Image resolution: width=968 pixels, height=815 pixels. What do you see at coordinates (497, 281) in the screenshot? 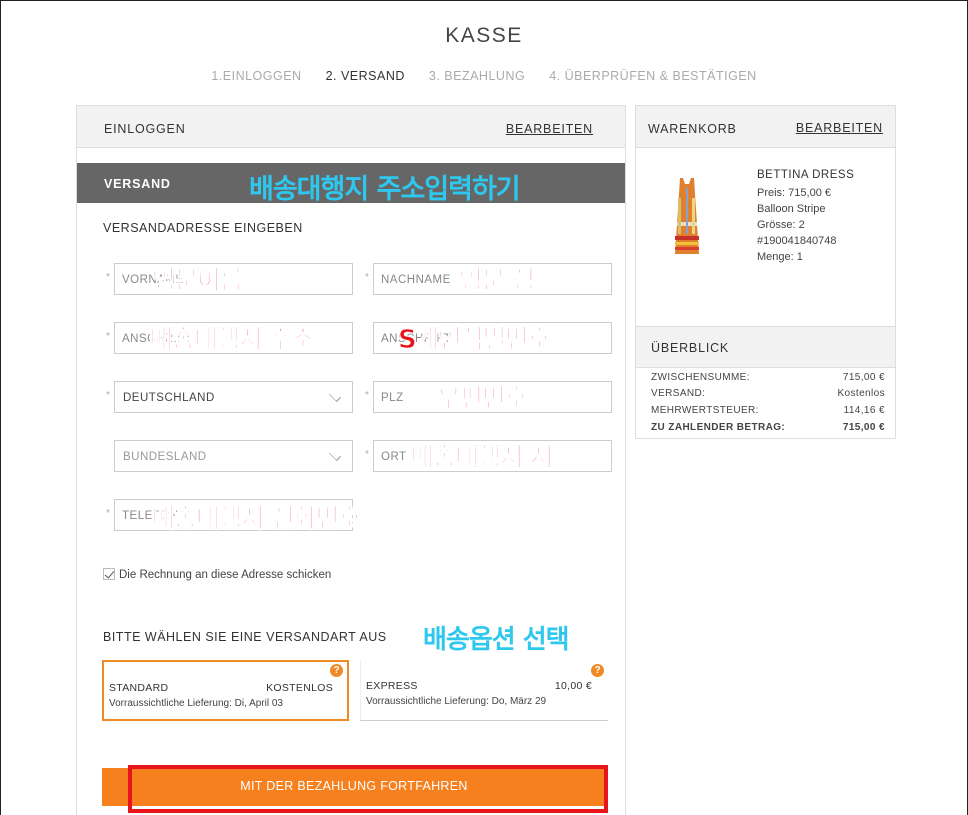
I see `lastname-annotation: 영문 성` at bounding box center [497, 281].